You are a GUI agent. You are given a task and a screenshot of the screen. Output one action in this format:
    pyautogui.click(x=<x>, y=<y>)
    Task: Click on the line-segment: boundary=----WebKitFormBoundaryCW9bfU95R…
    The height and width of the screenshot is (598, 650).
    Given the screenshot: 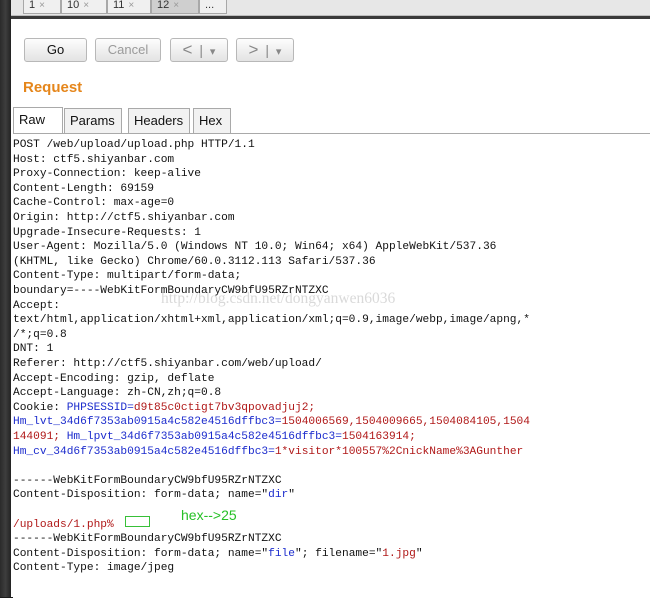 What is the action you would take?
    pyautogui.click(x=171, y=291)
    